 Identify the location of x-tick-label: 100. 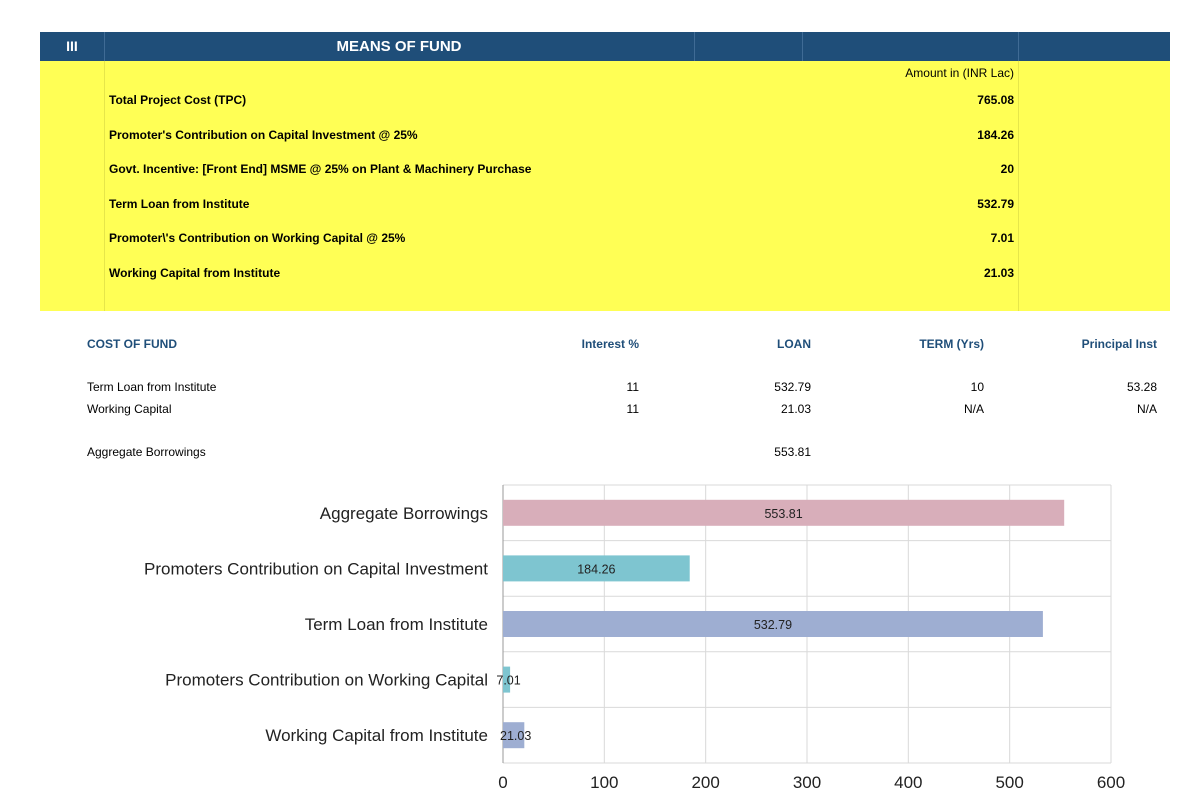
(604, 782).